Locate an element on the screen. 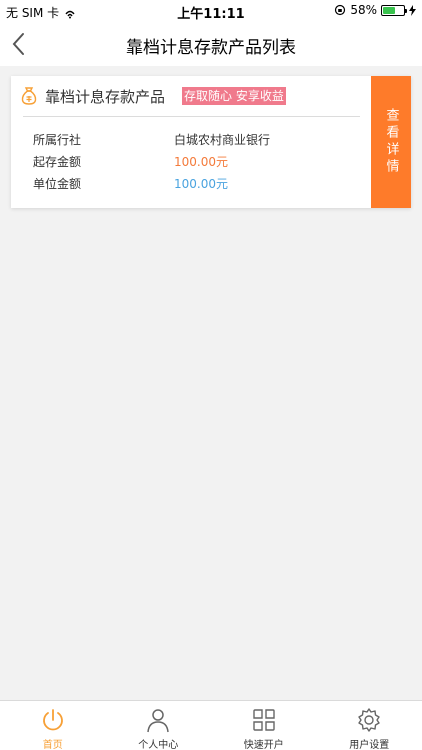  tab-user-settings: 用户设置 is located at coordinates (369, 725).